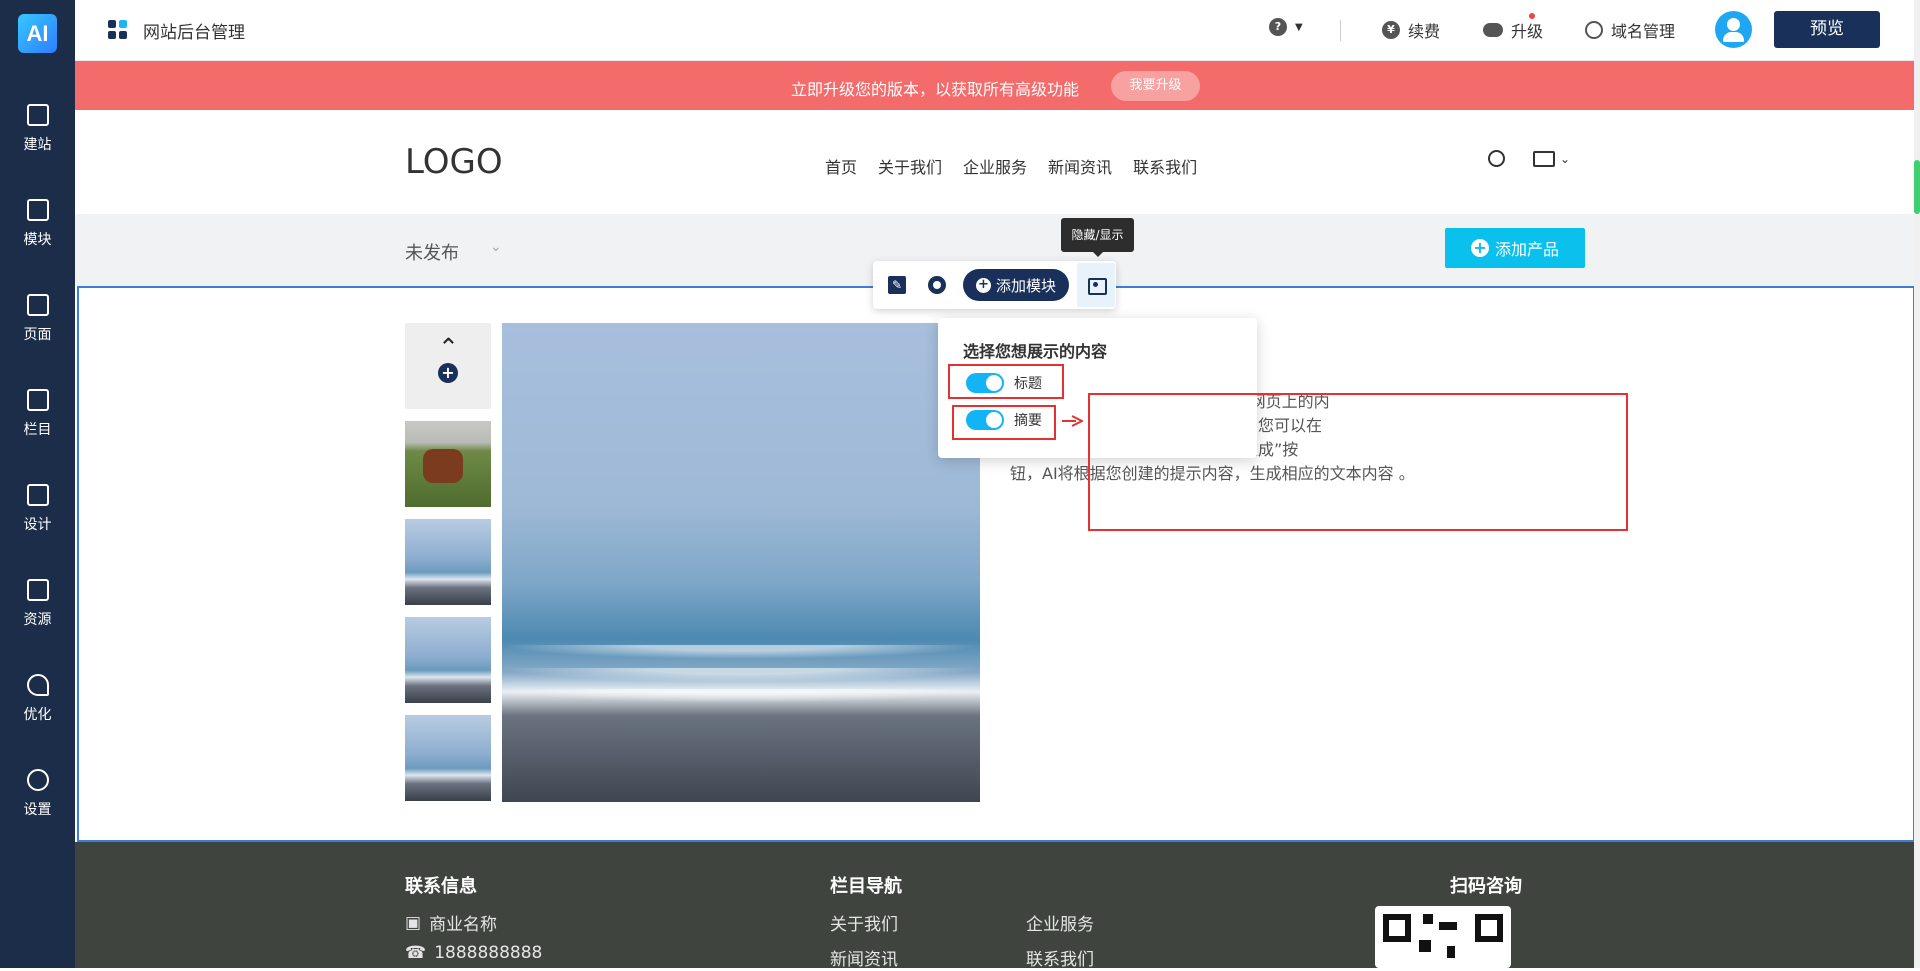 This screenshot has height=971, width=1920. Describe the element at coordinates (928, 922) in the screenshot. I see `footer-link-about: 关于我们` at that location.